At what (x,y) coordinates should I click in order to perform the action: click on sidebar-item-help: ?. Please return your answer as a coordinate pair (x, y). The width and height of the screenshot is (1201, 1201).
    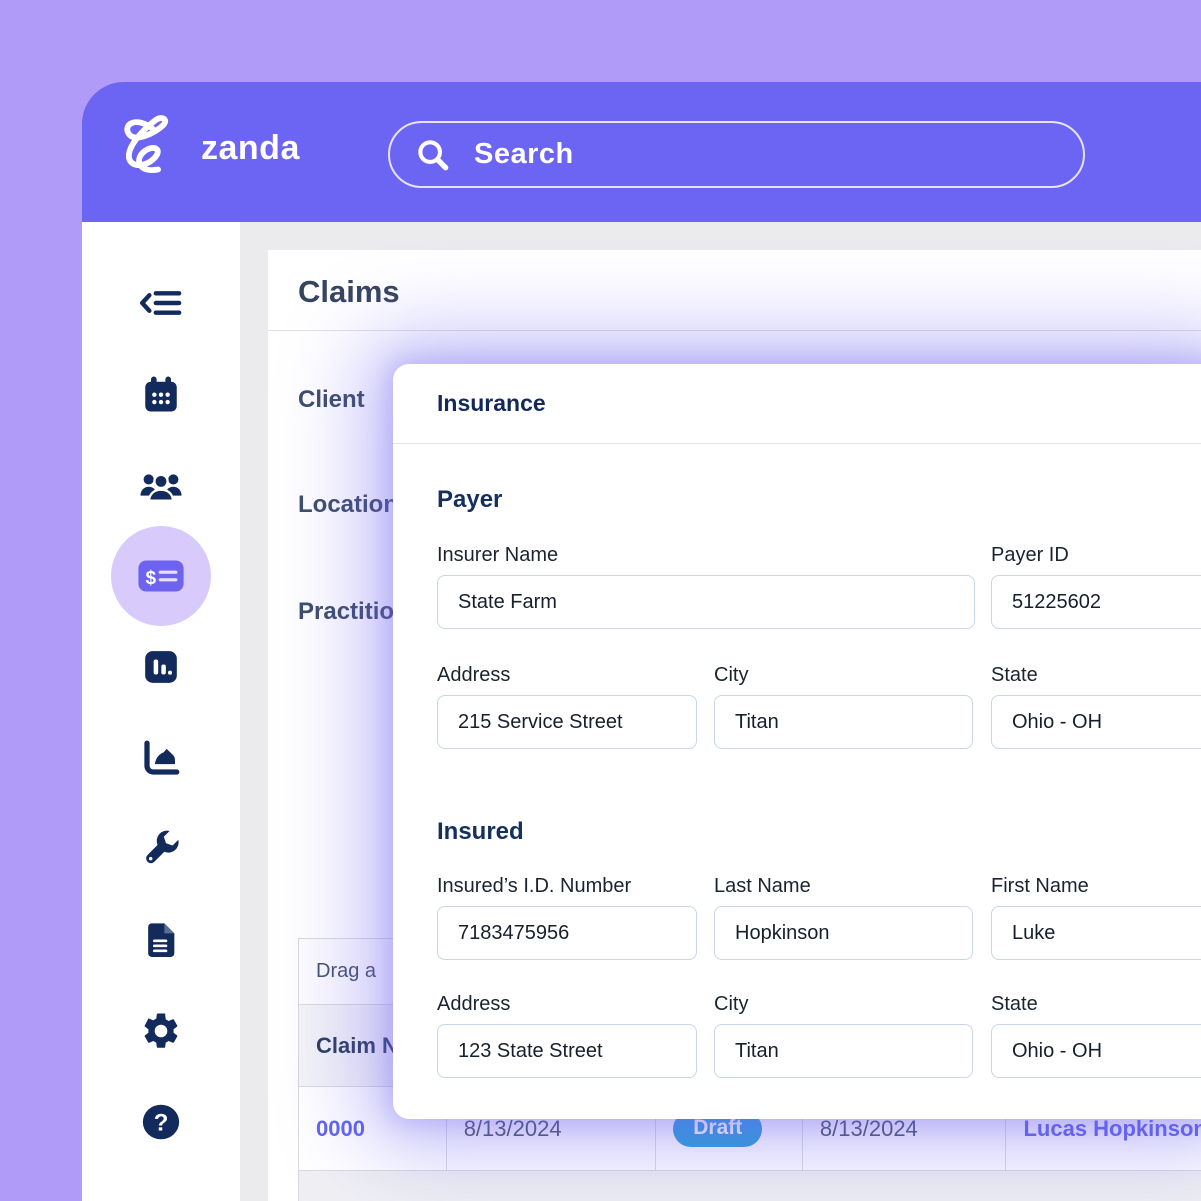
    Looking at the image, I should click on (161, 1122).